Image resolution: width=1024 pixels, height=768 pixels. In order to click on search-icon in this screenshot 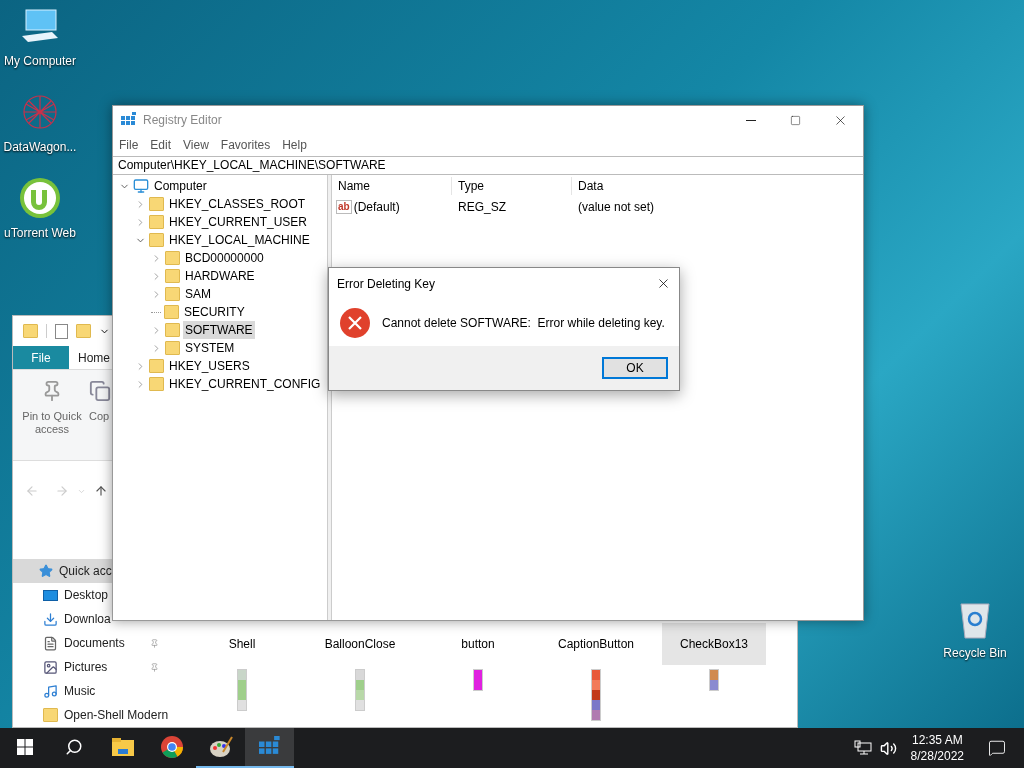, I will do `click(73, 747)`.